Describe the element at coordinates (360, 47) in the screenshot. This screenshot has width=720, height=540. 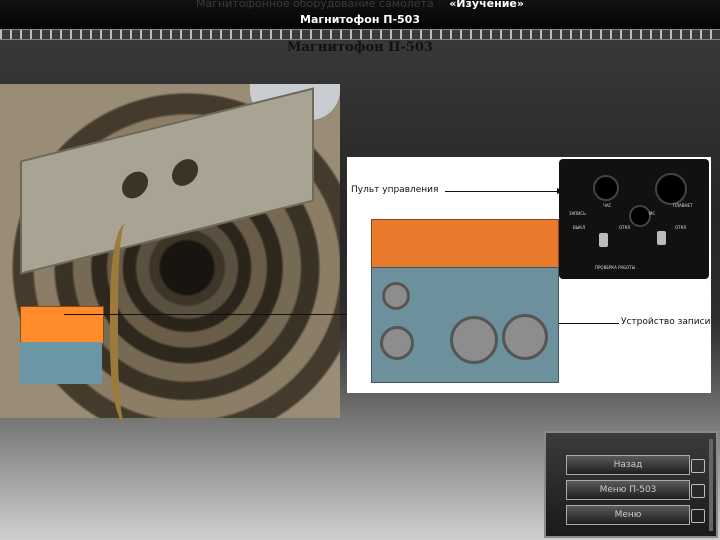
I see `page-title: Магнитофон П-503` at that location.